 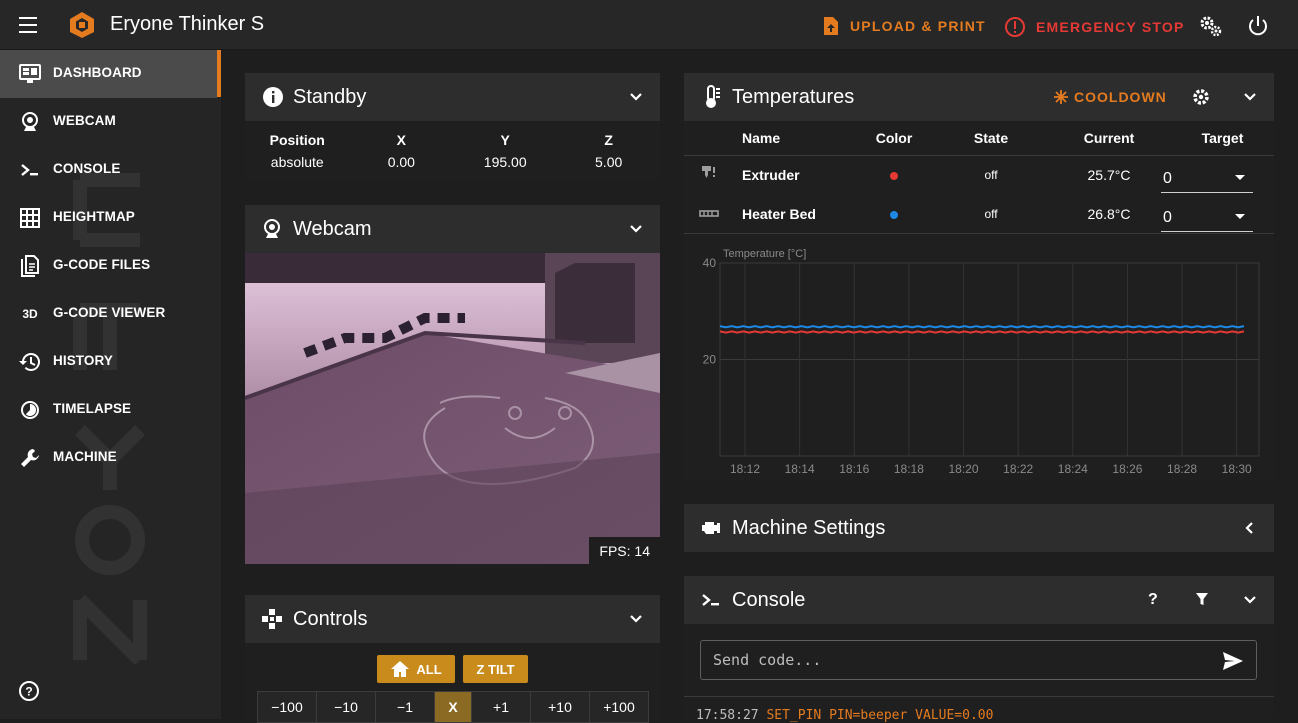 I want to click on x-tick-label: 18:28, so click(x=1182, y=469).